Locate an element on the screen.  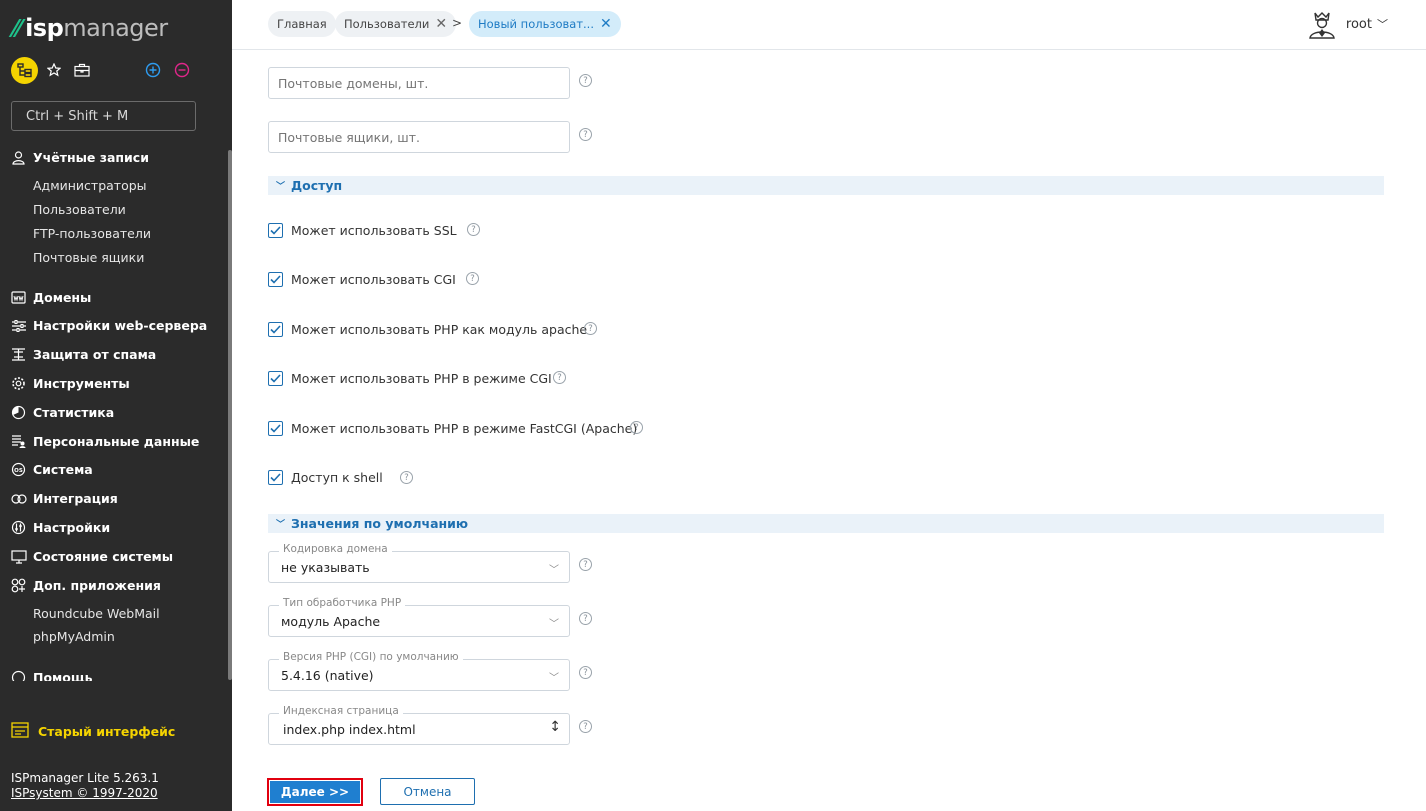
php-handler-select: Тип обработчика PHP модуль Apache ﹀ is located at coordinates (419, 617).